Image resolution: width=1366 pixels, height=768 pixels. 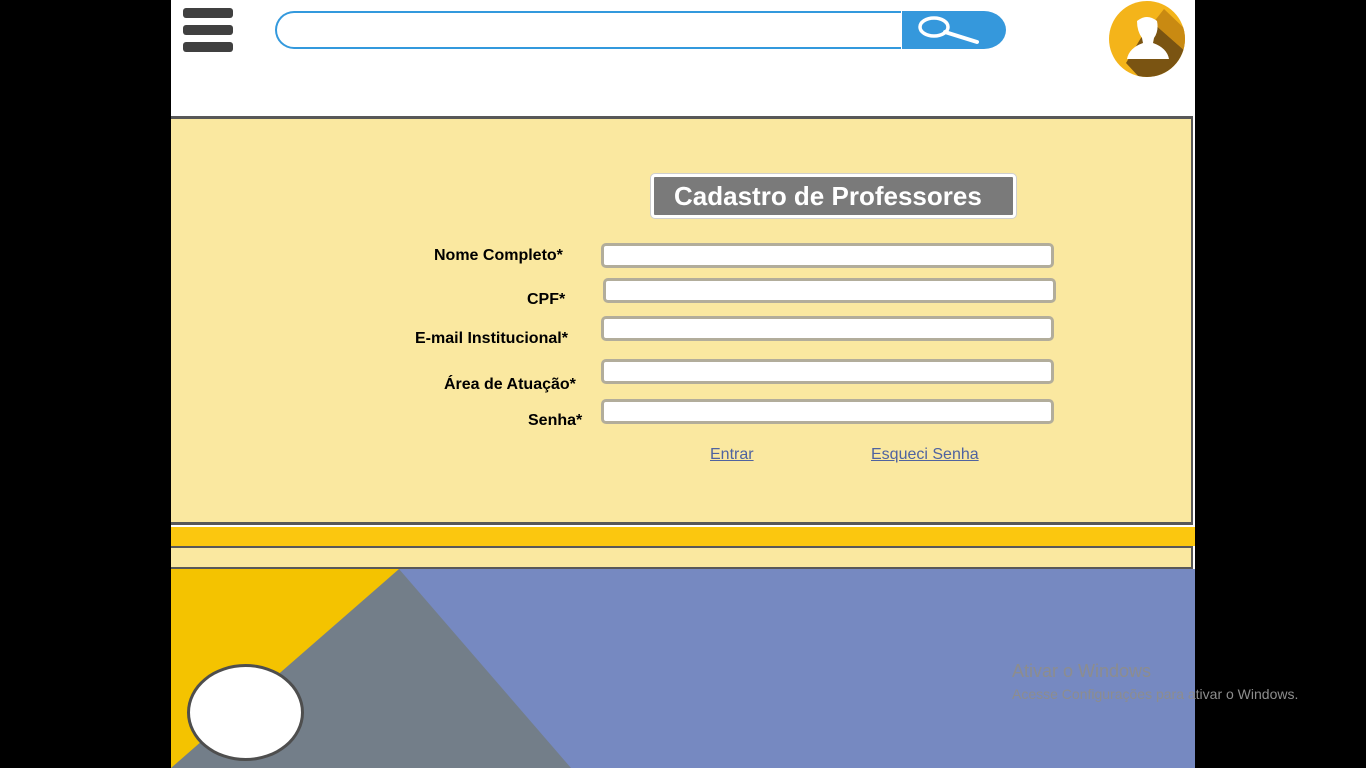 I want to click on search-button, so click(x=954, y=30).